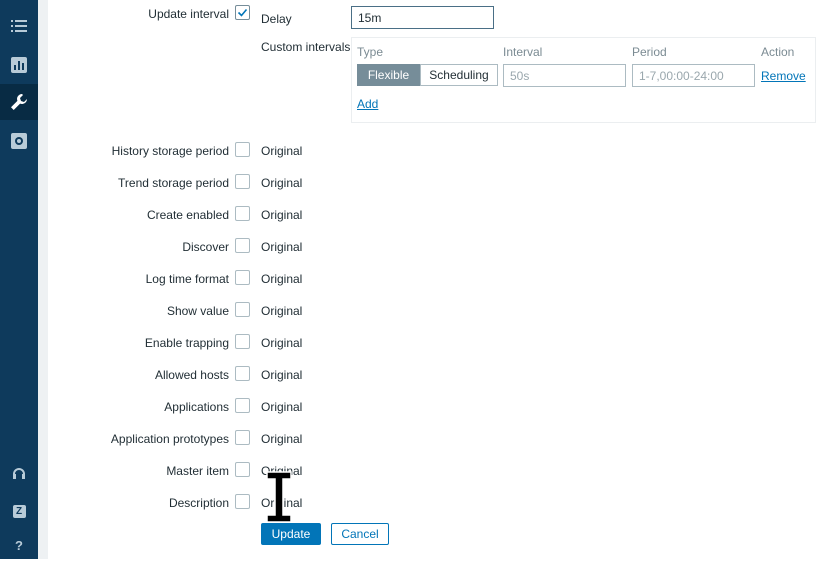 Image resolution: width=825 pixels, height=563 pixels. Describe the element at coordinates (191, 375) in the screenshot. I see `row-label-allowed-hosts: Allowed hosts` at that location.